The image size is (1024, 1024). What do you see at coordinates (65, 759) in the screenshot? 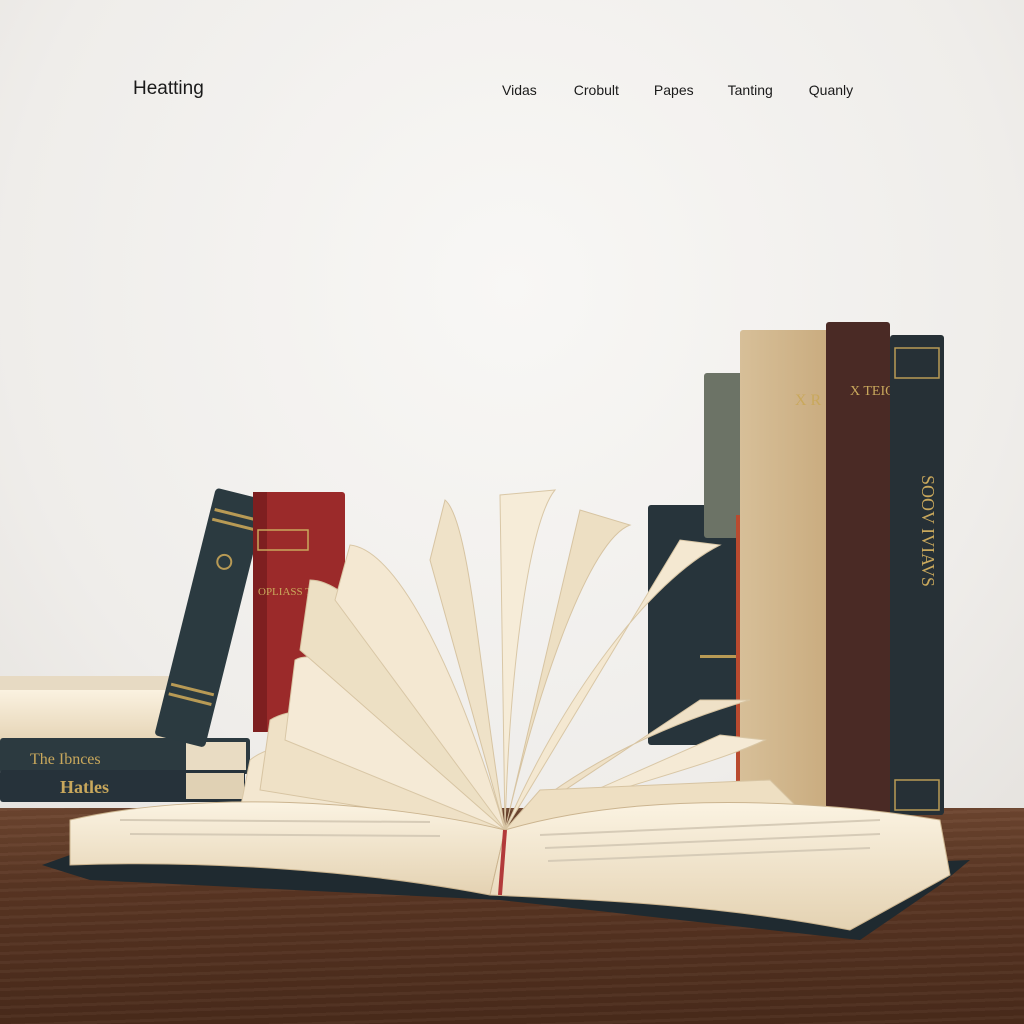
I see `stack-top-title: The Ibnces` at bounding box center [65, 759].